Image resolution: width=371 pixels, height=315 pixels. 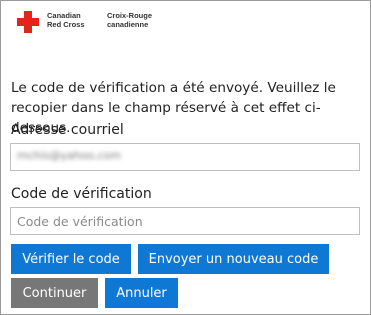 I want to click on cancel-button: Annuler, so click(x=141, y=293).